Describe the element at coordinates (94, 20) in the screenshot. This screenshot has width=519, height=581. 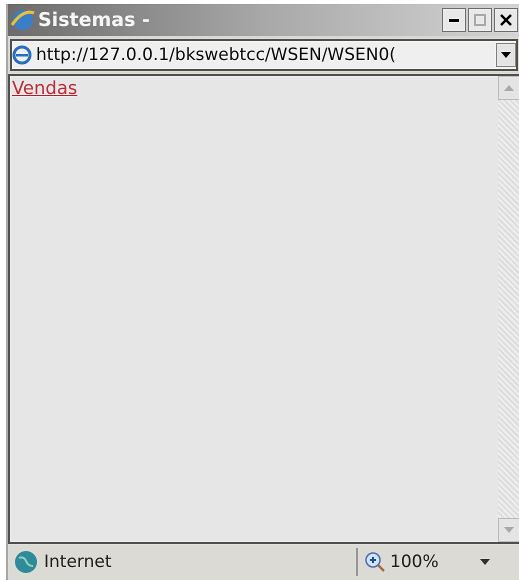
I see `window-title: Sistemas -` at that location.